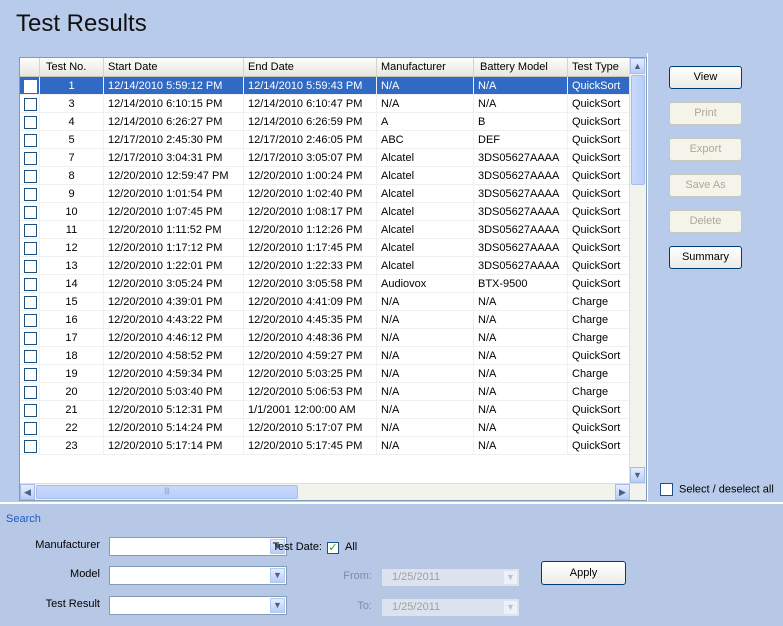  What do you see at coordinates (174, 158) in the screenshot?
I see `cell-start-date: 12/17/2010 3:04:31 PM` at bounding box center [174, 158].